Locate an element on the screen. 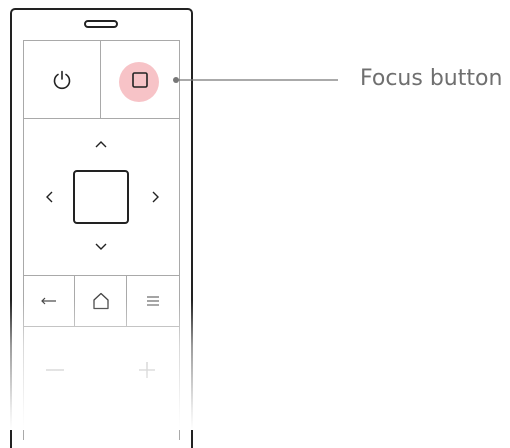 The height and width of the screenshot is (448, 510). callout-label: Focus button is located at coordinates (431, 78).